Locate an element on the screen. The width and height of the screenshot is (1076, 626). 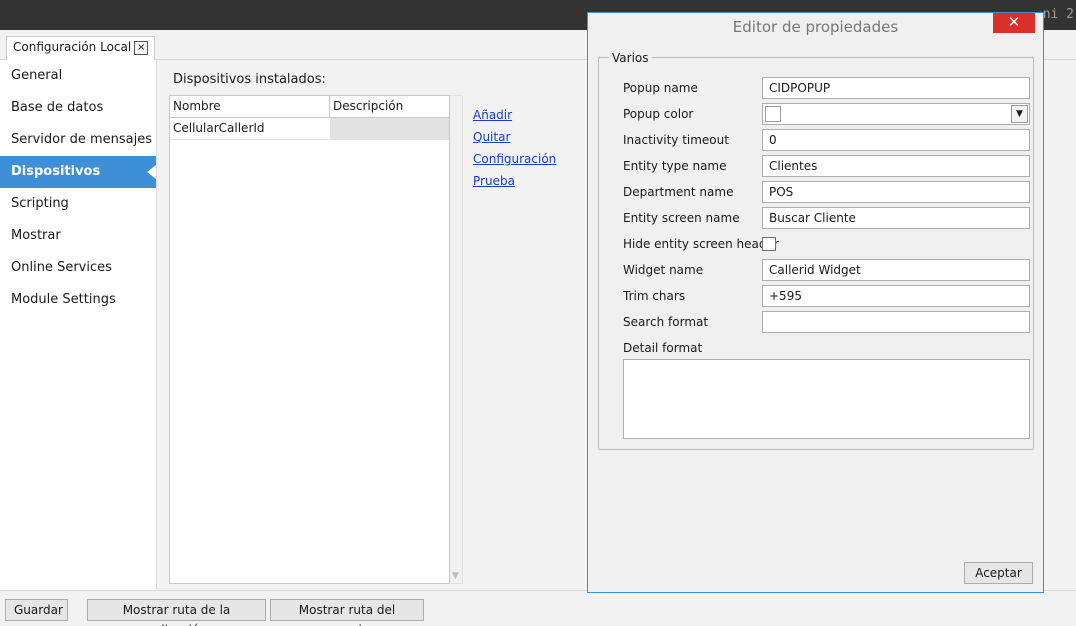
add-link: Añadir is located at coordinates (514, 115).